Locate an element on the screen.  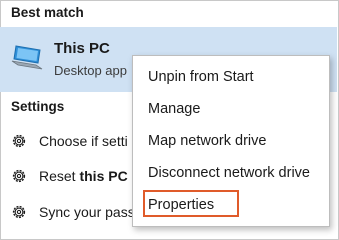
settings-item-label: Choose if setti is located at coordinates (83, 141).